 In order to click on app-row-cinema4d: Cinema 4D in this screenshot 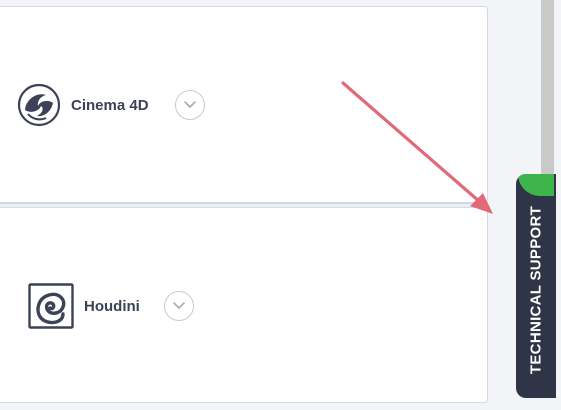, I will do `click(110, 105)`.